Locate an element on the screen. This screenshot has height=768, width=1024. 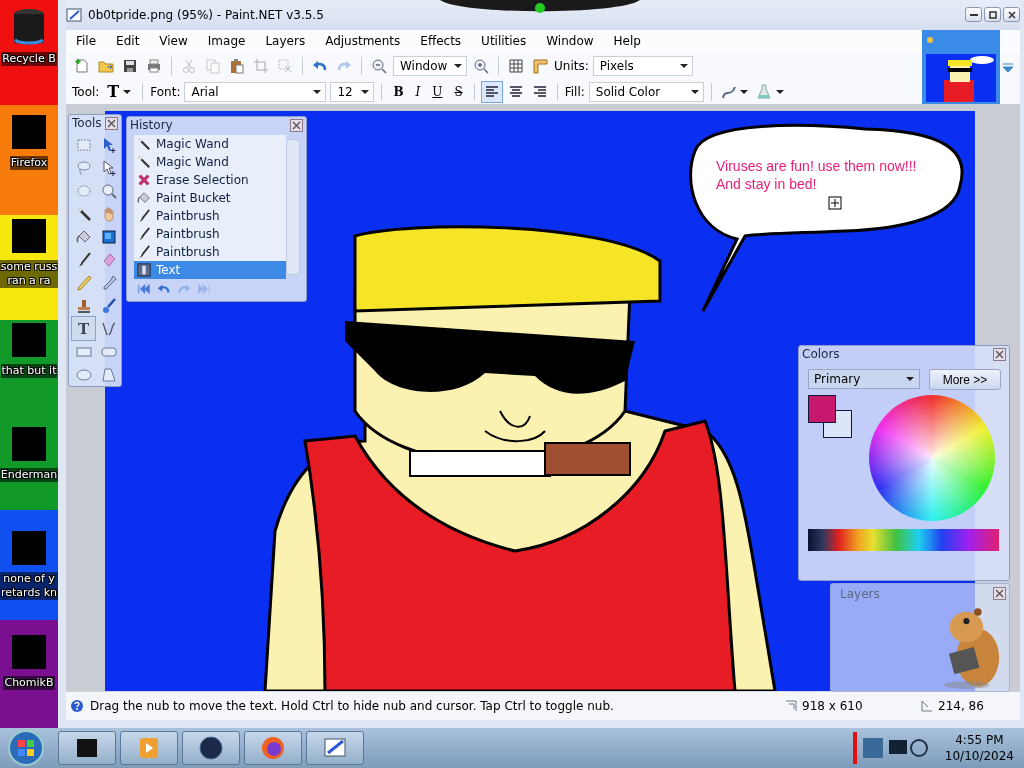
menu-item: File is located at coordinates (86, 40).